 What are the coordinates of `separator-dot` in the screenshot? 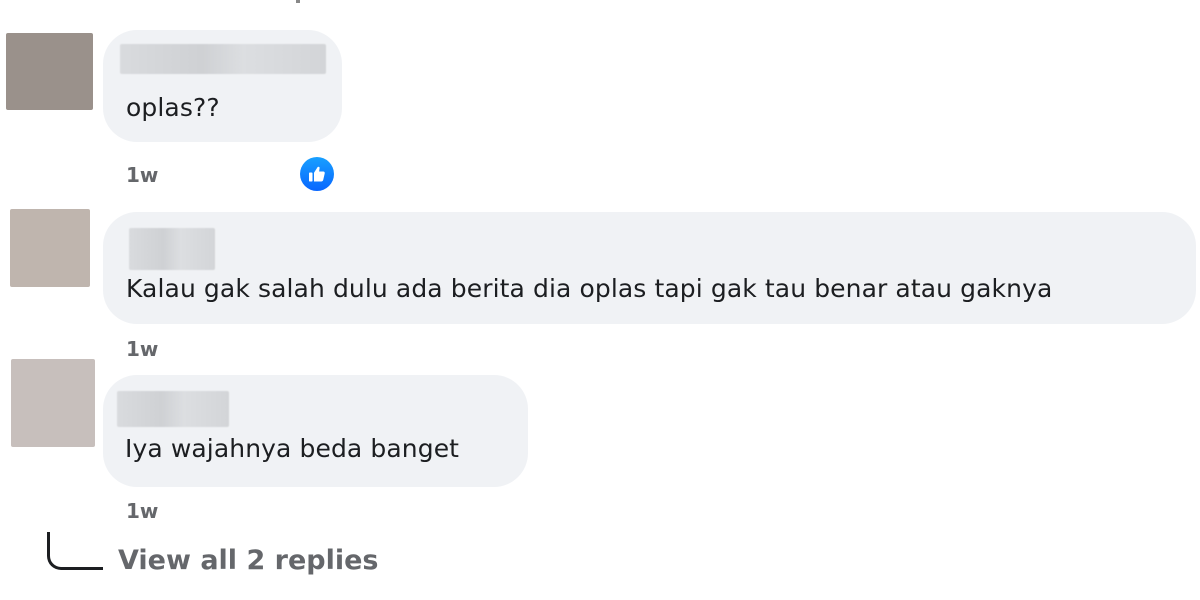 It's located at (298, 1).